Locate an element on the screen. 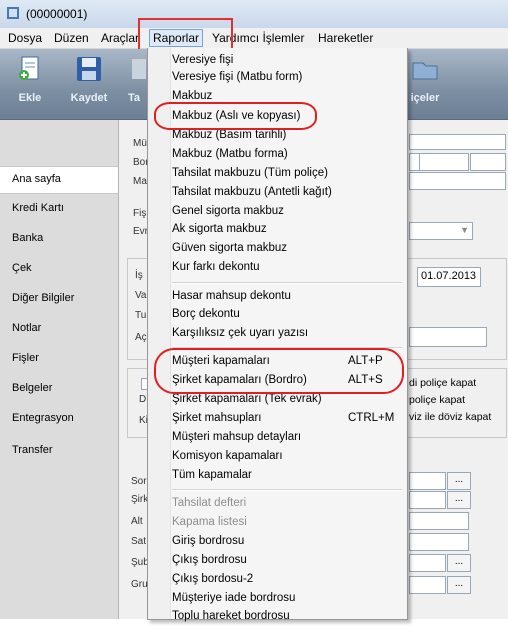 The image size is (508, 626). ekle-button: Ekle is located at coordinates (30, 79).